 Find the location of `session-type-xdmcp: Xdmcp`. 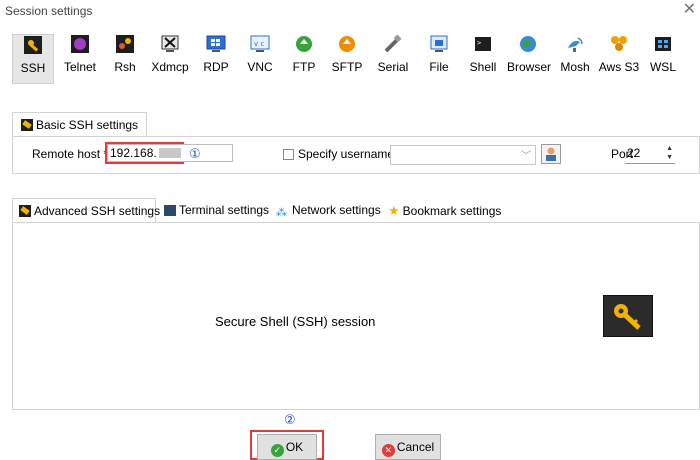

session-type-xdmcp: Xdmcp is located at coordinates (170, 59).